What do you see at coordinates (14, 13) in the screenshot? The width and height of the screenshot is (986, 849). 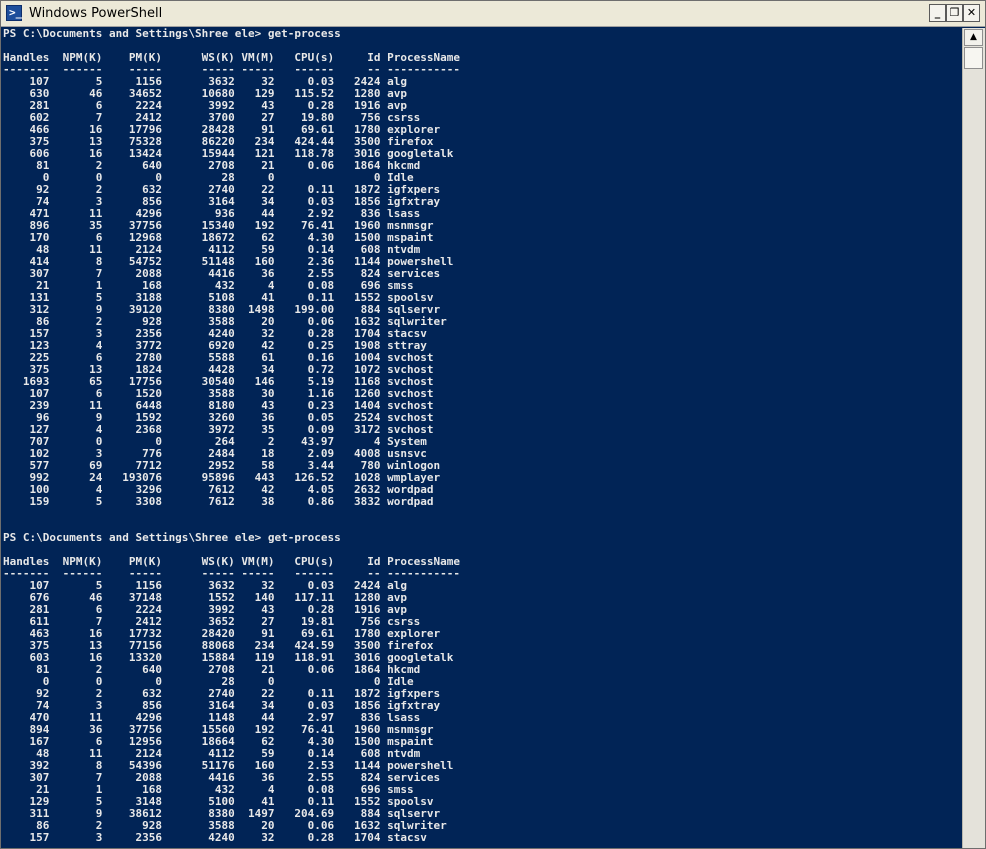 I see `powershell-icon: >_` at bounding box center [14, 13].